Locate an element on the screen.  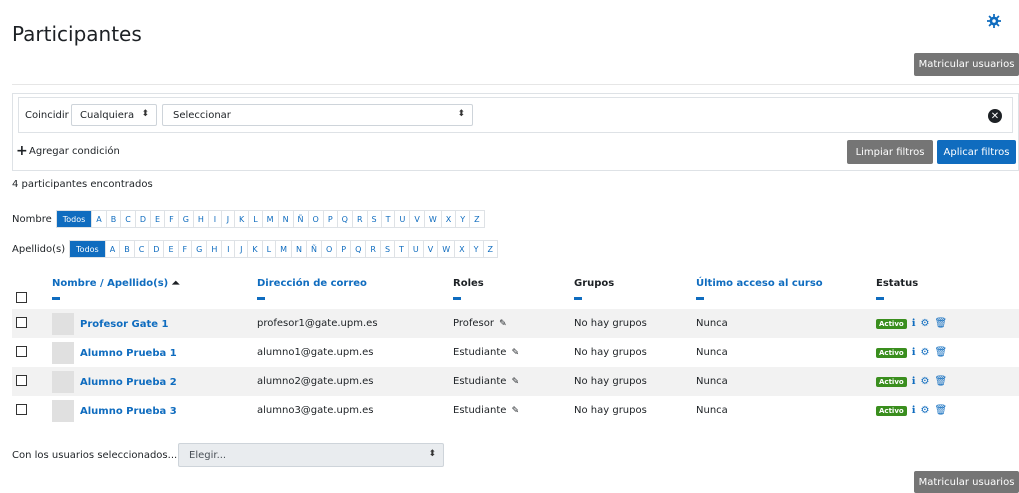
first-name-initial-letter: U is located at coordinates (403, 219).